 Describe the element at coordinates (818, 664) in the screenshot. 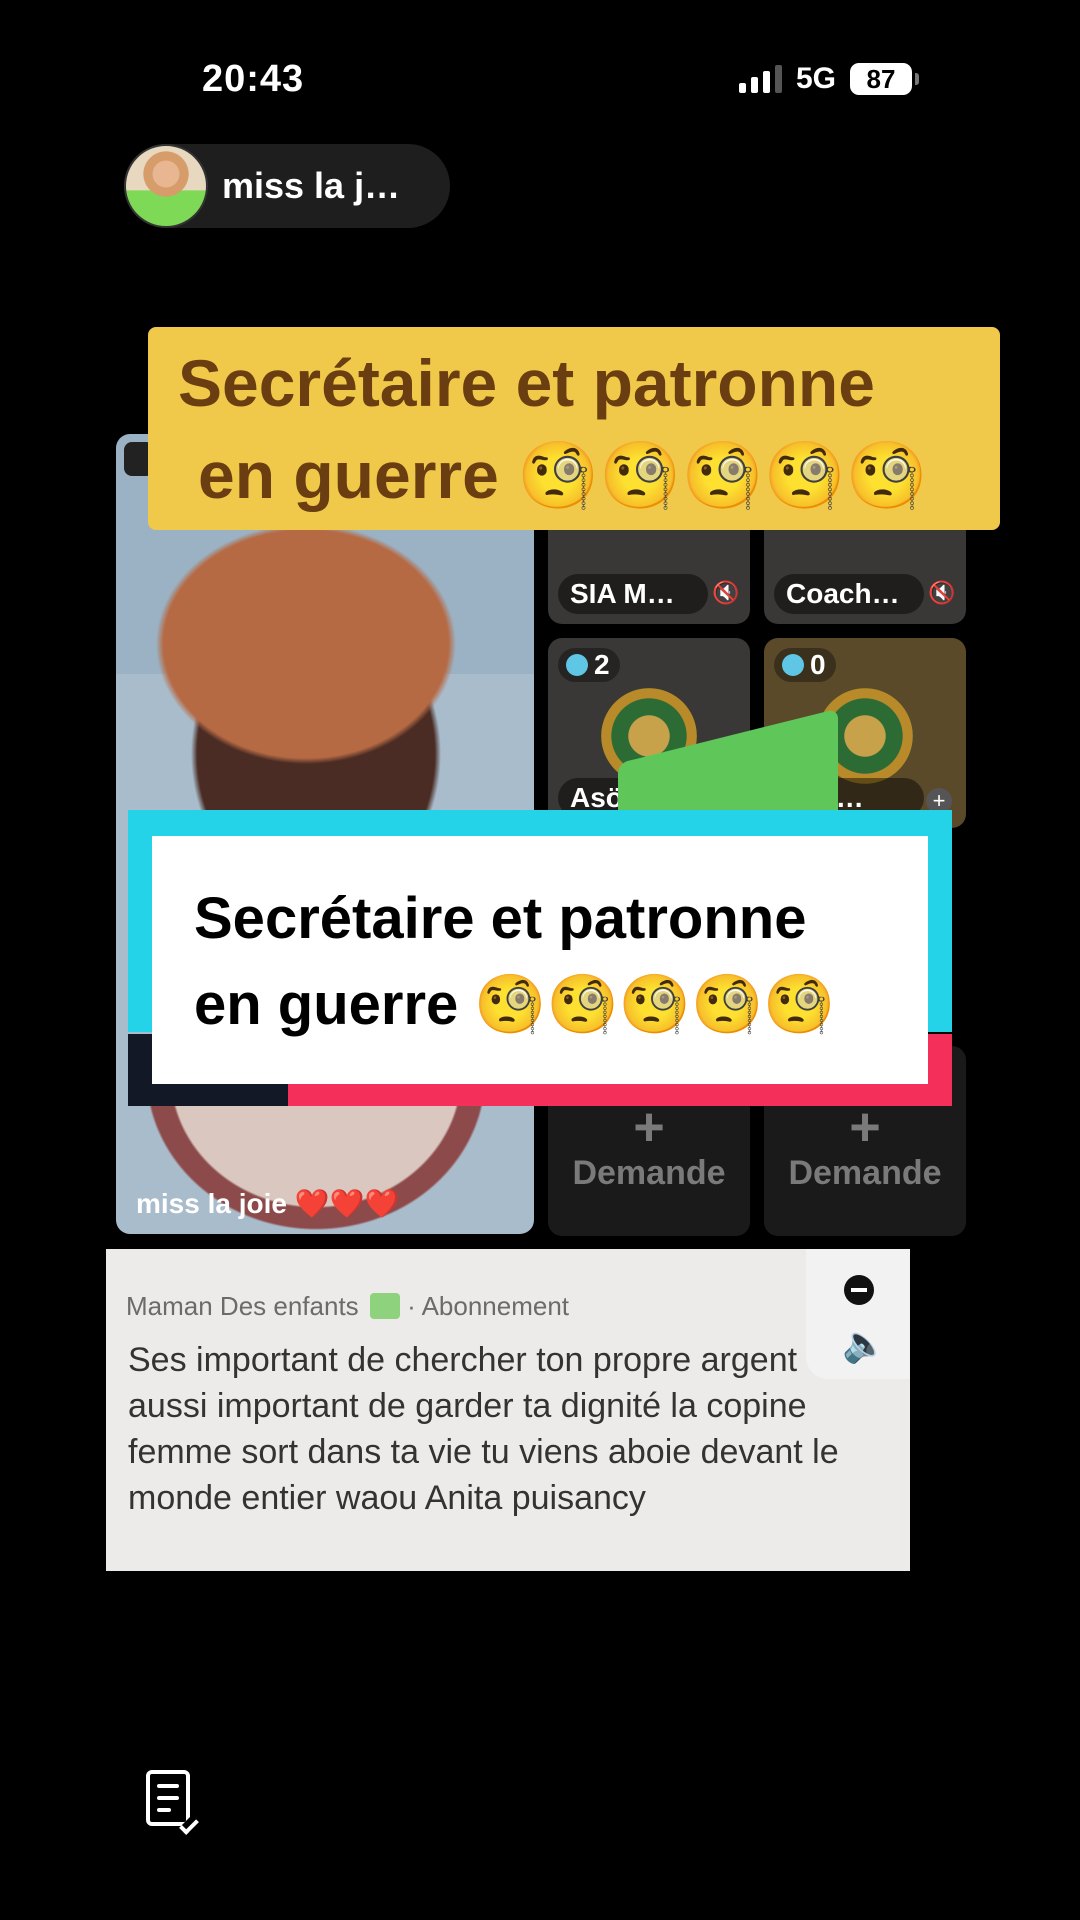

I see `gift-count: 0` at that location.